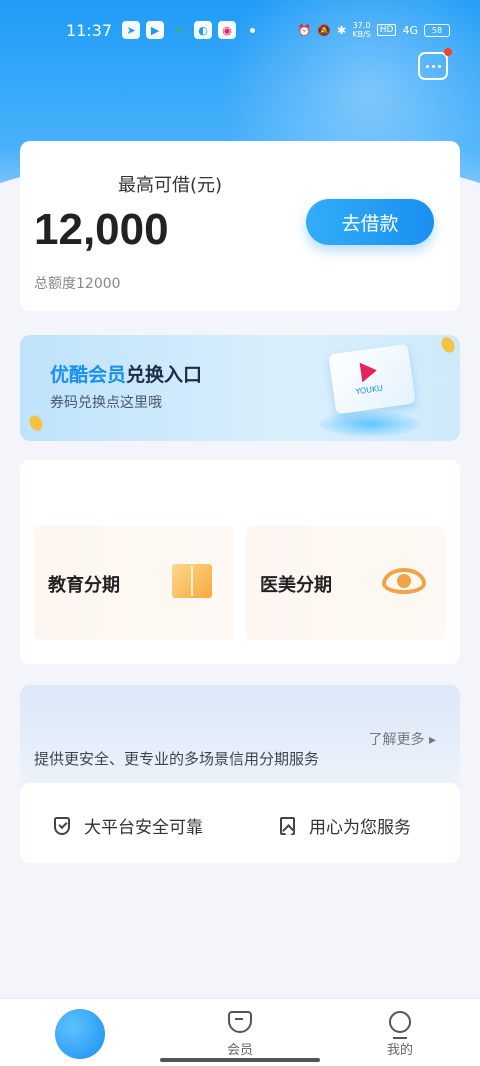 The image size is (480, 1066). I want to click on alarm-icon: ⏰, so click(304, 30).